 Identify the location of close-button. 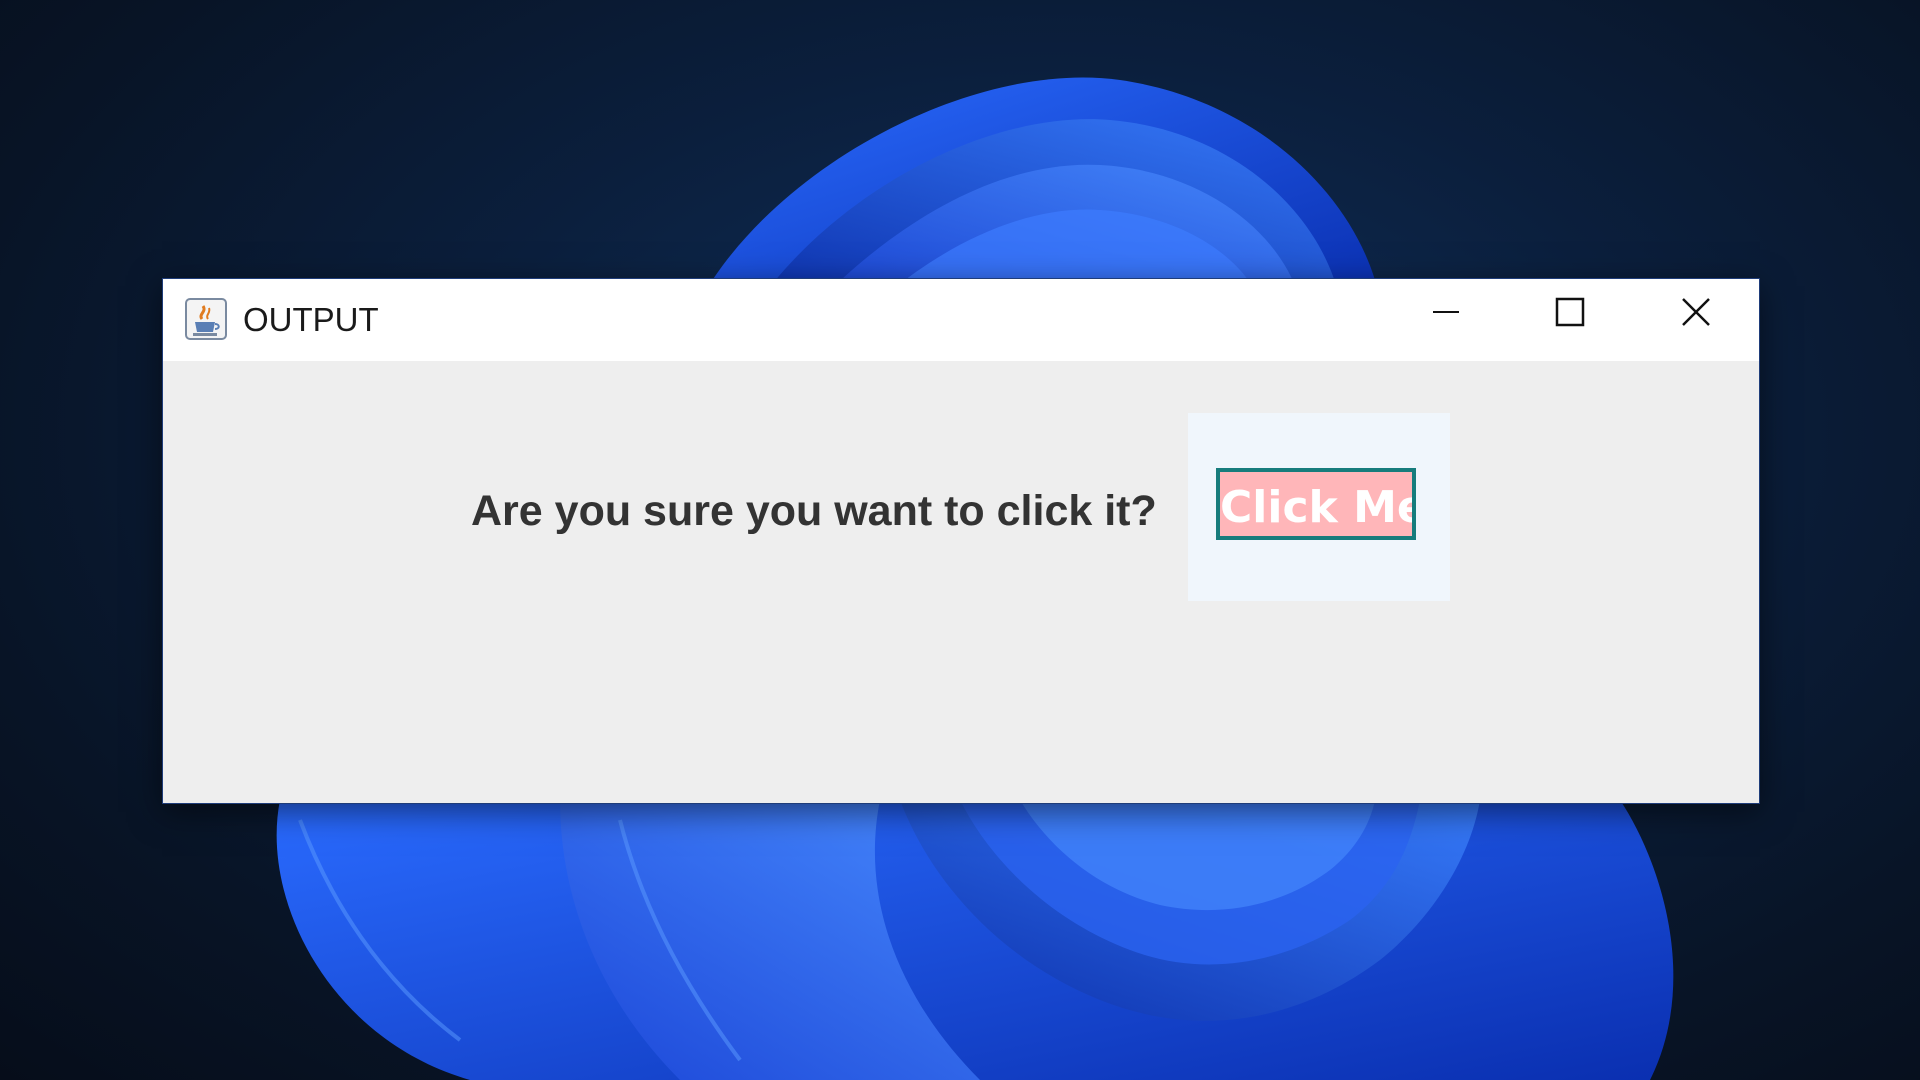
(1696, 312).